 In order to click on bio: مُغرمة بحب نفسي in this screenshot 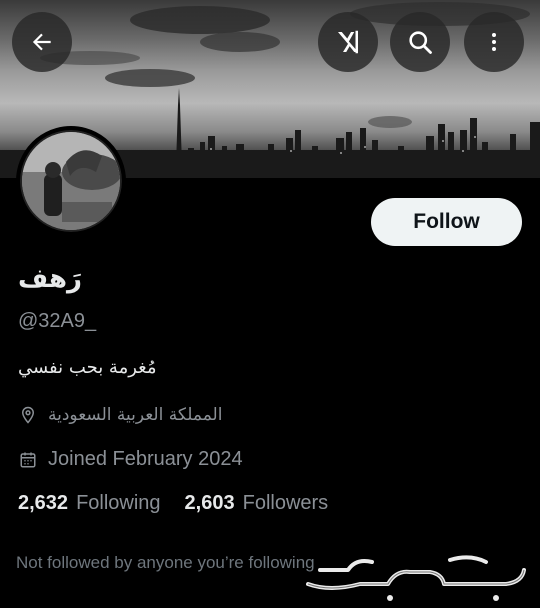, I will do `click(87, 367)`.